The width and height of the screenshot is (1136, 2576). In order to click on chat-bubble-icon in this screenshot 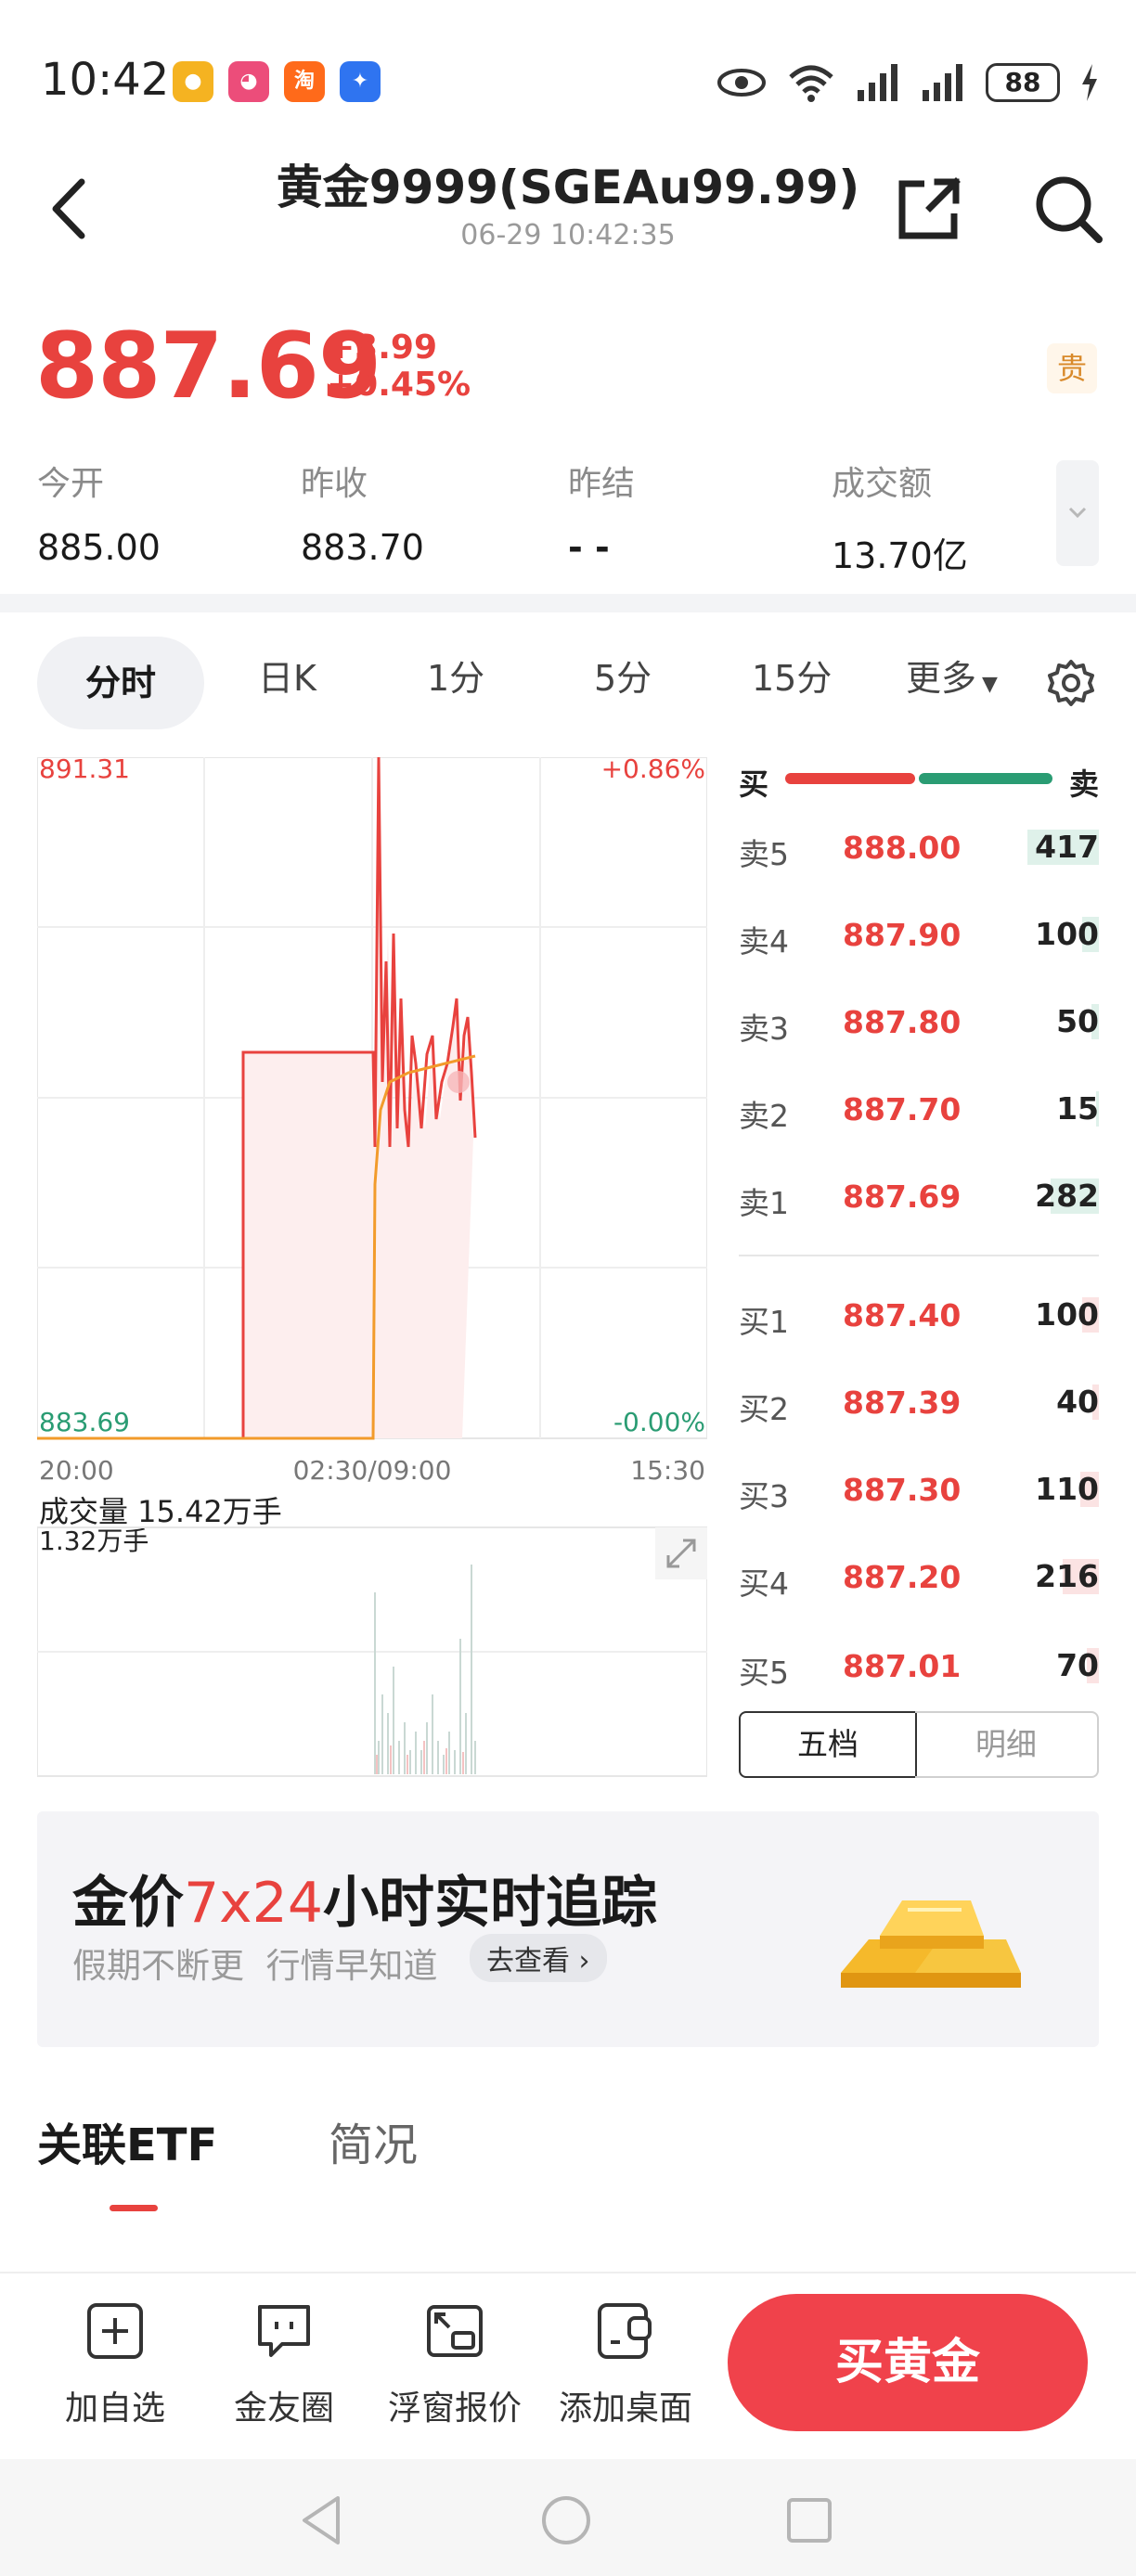, I will do `click(284, 2331)`.